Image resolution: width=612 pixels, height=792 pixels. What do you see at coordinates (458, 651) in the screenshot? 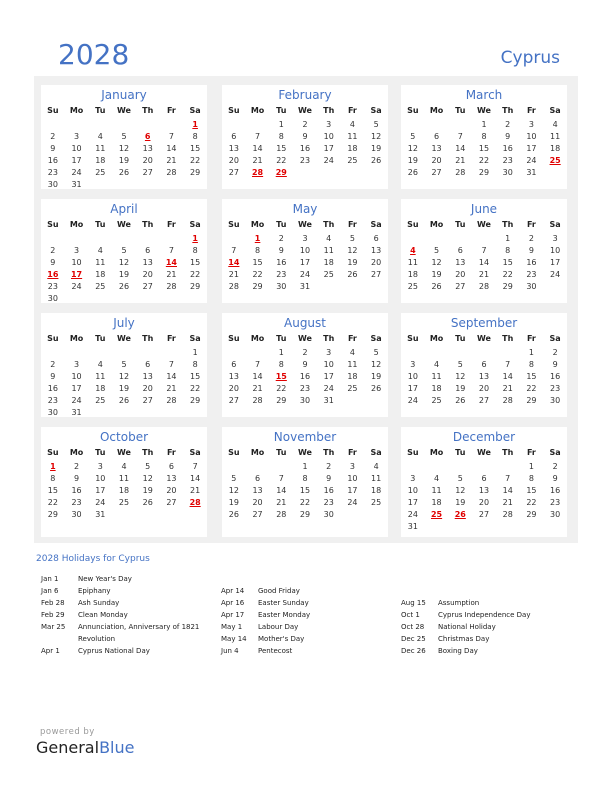
I see `holiday-name: Boxing Day` at bounding box center [458, 651].